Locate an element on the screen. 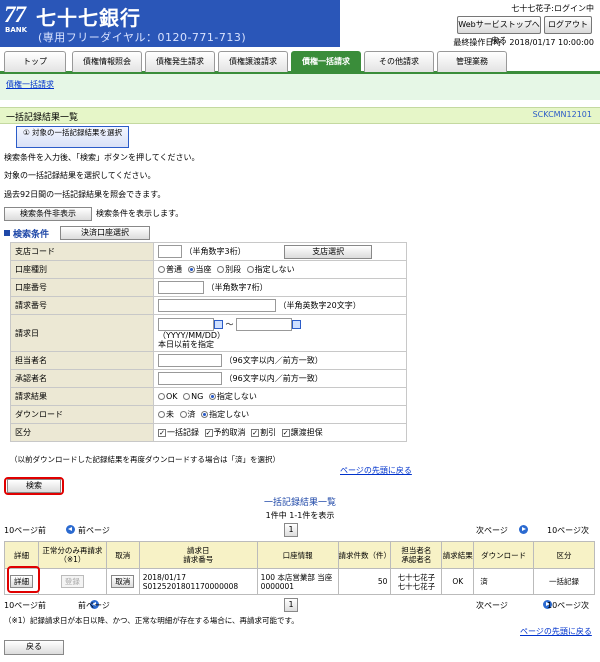 The image size is (600, 662). pager-prev10-bottom: 10ページ前 is located at coordinates (25, 605).